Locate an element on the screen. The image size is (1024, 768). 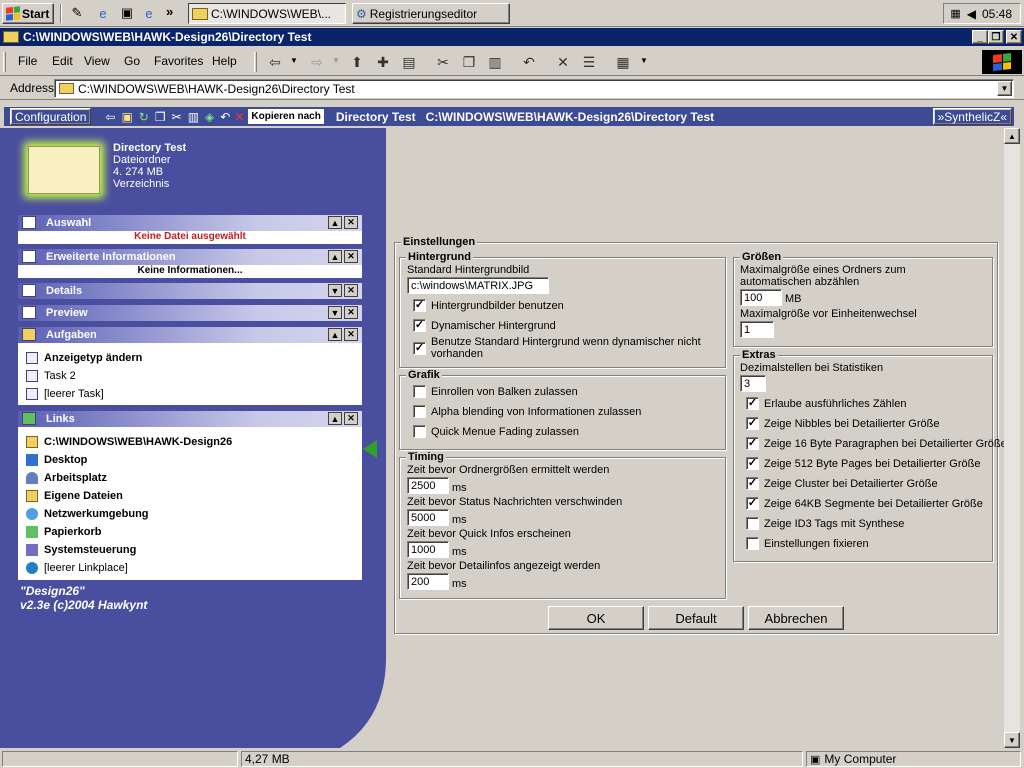
menu-file: File is located at coordinates (27, 61).